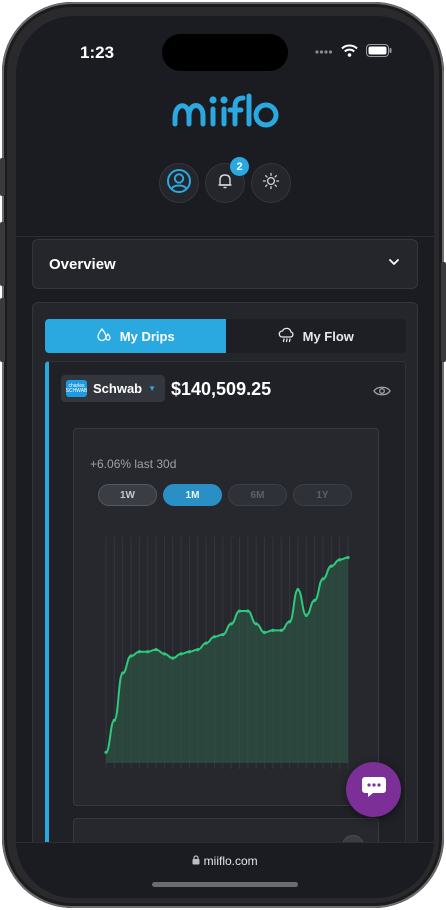  I want to click on user-circle-icon, so click(179, 183).